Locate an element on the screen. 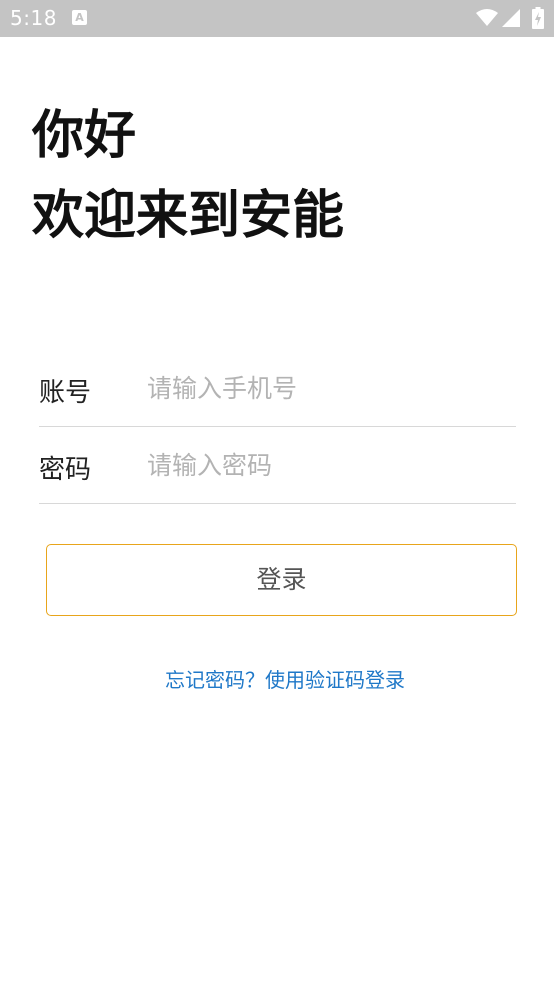 Image resolution: width=554 pixels, height=984 pixels. status-bar: 5:18 A is located at coordinates (277, 18).